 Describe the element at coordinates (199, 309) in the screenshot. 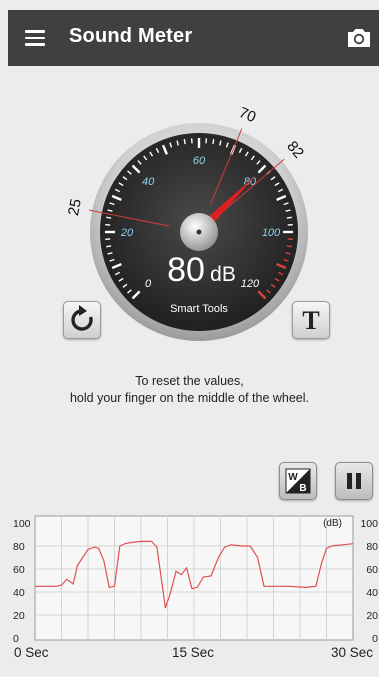

I see `brand-label: Smart Tools` at that location.